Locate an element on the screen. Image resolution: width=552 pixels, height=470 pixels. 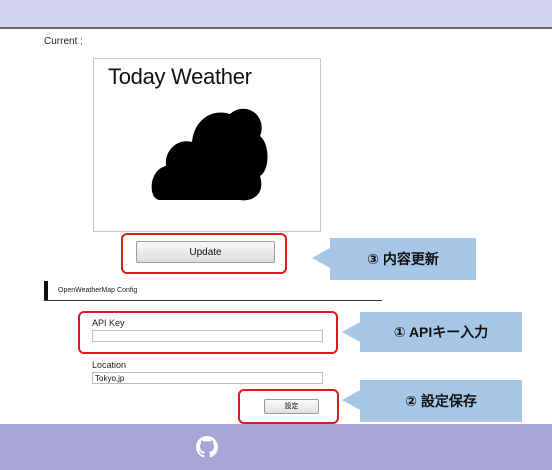
preview-title: Today Weather is located at coordinates (180, 76).